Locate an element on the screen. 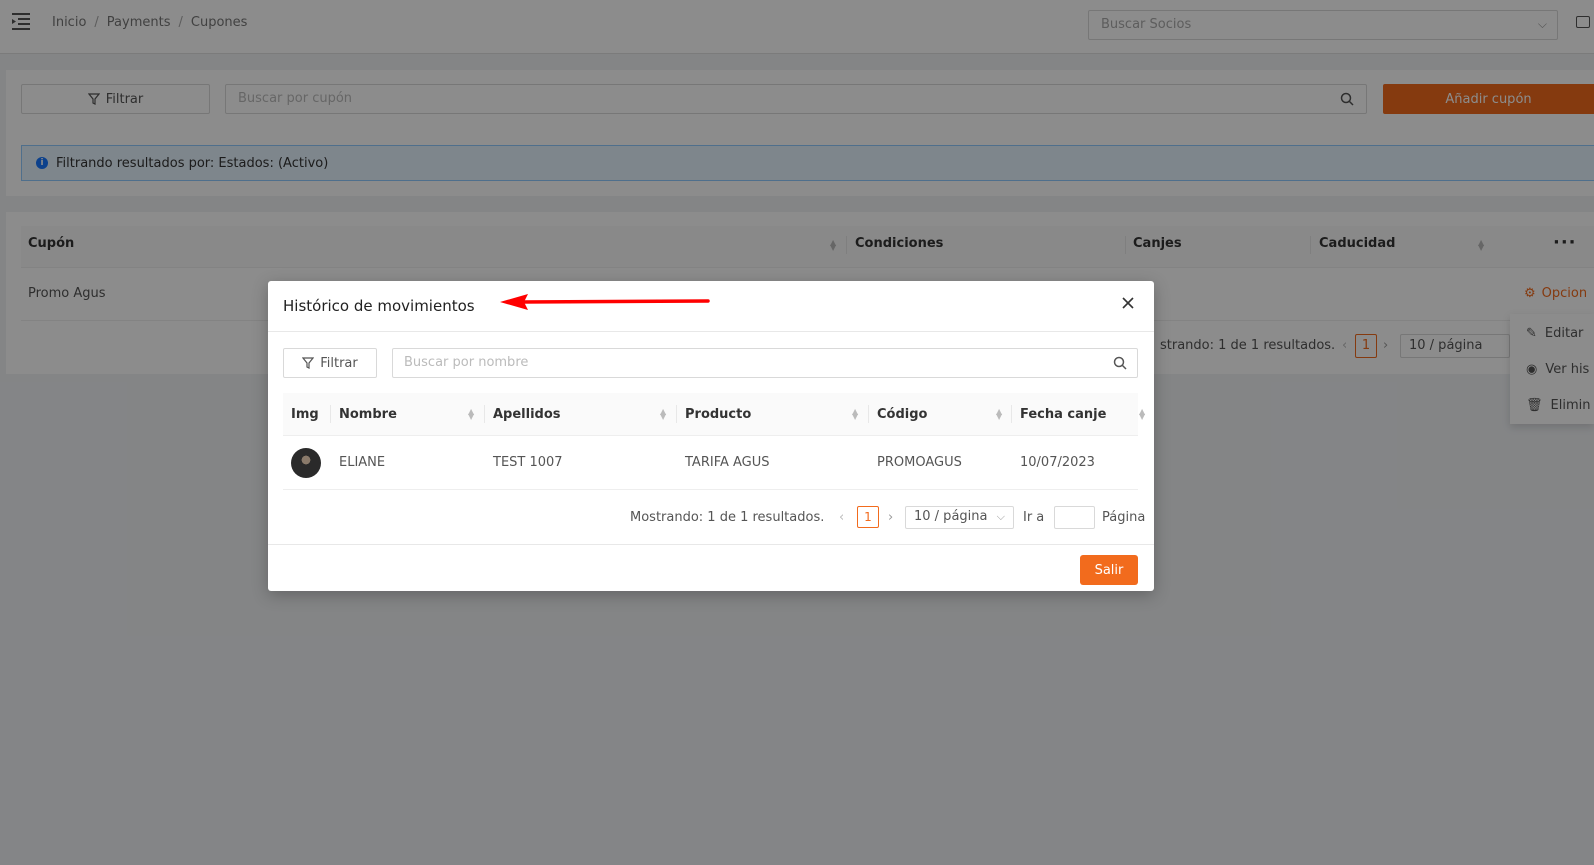 This screenshot has height=865, width=1594. page-label: Página is located at coordinates (1124, 517).